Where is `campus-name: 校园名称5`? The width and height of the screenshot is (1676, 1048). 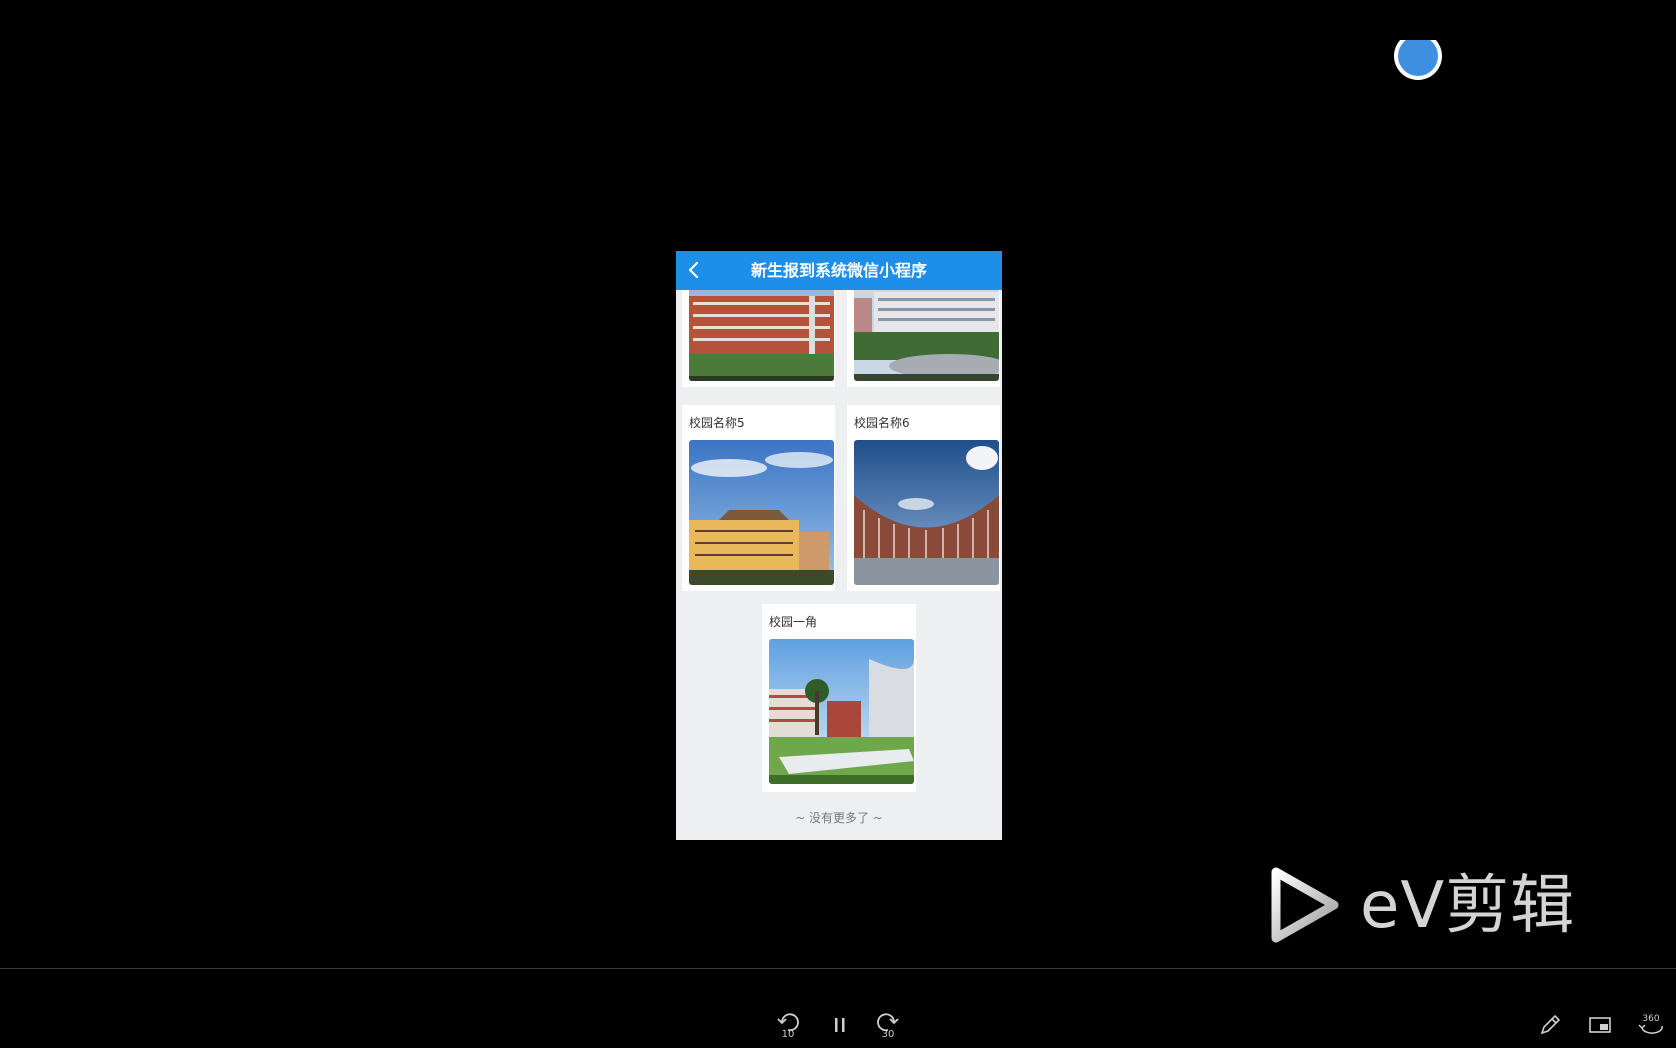
campus-name: 校园名称5 is located at coordinates (717, 423).